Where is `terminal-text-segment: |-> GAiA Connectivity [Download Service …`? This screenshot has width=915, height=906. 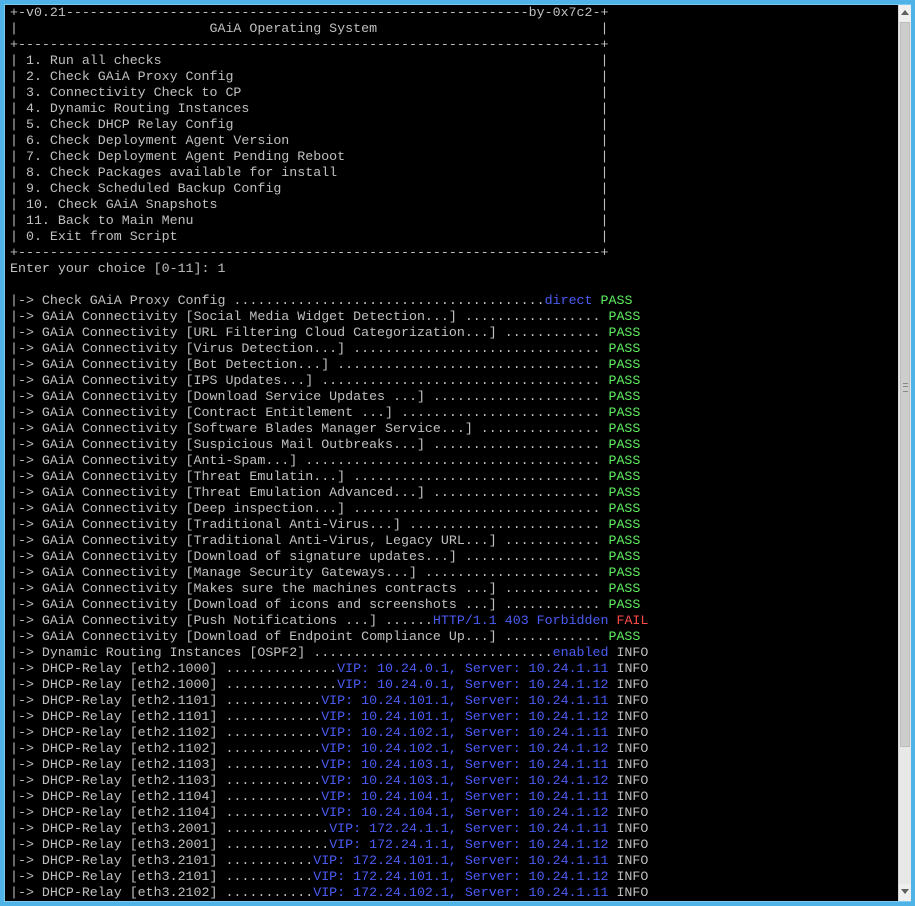
terminal-text-segment: |-> GAiA Connectivity [Download Service … is located at coordinates (309, 396).